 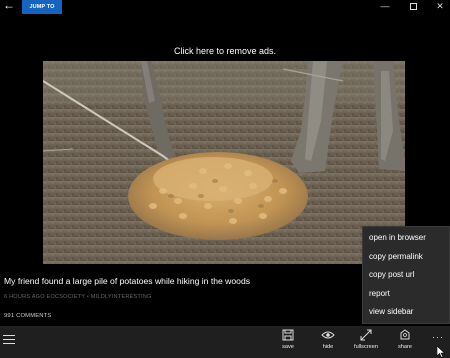 What do you see at coordinates (328, 347) in the screenshot?
I see `hide-label: hide` at bounding box center [328, 347].